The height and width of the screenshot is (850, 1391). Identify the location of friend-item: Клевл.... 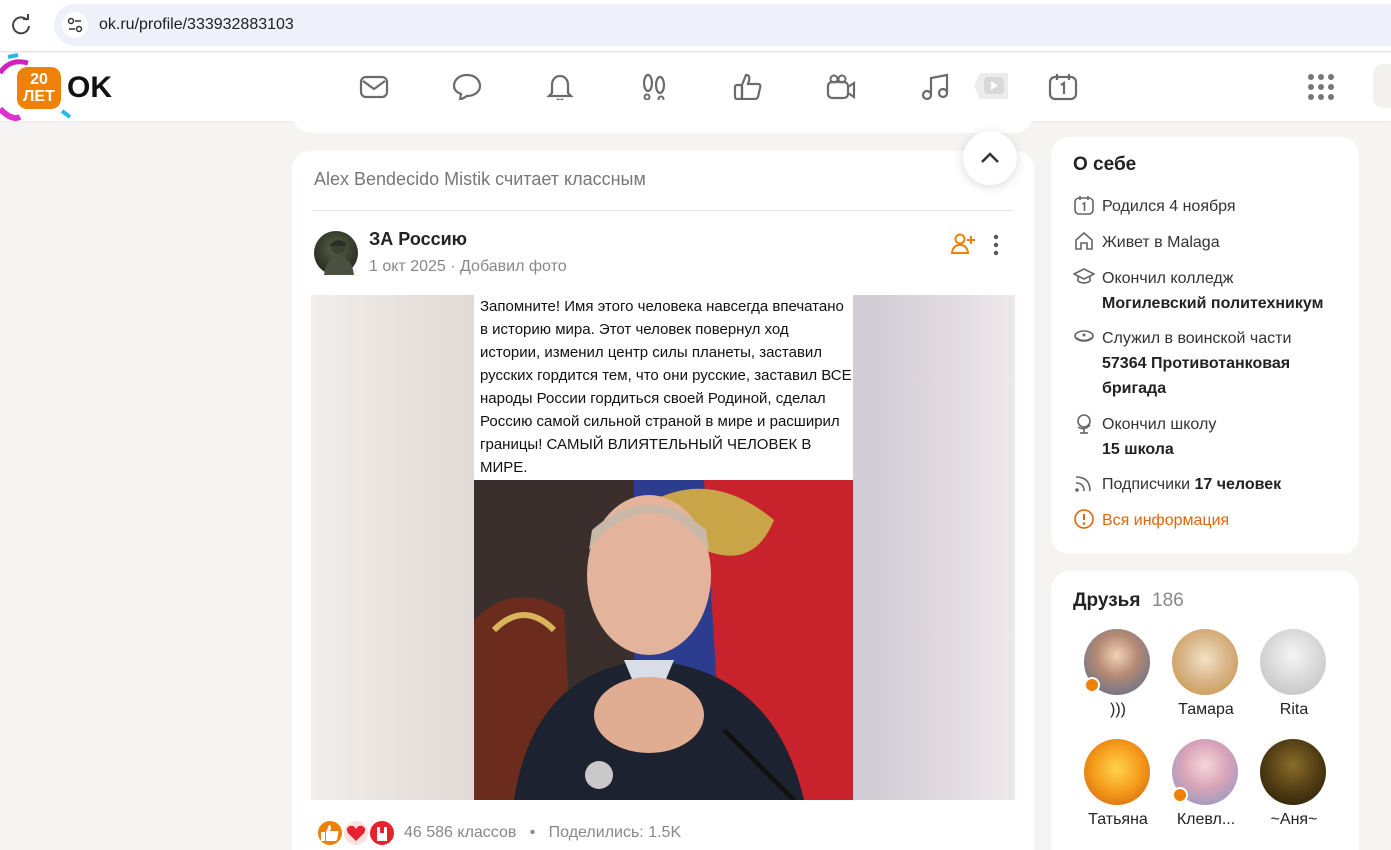
(1206, 789).